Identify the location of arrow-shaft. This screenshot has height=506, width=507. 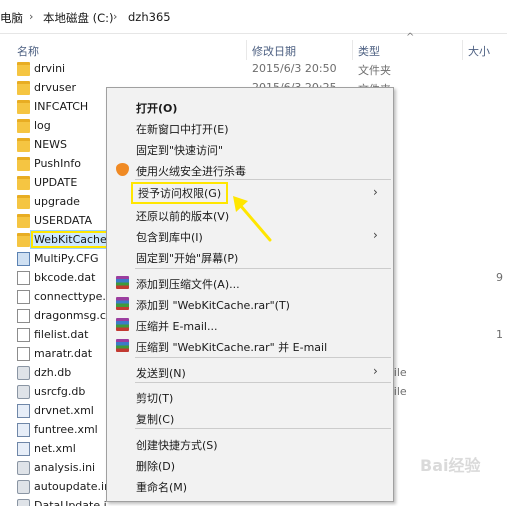
(255, 222).